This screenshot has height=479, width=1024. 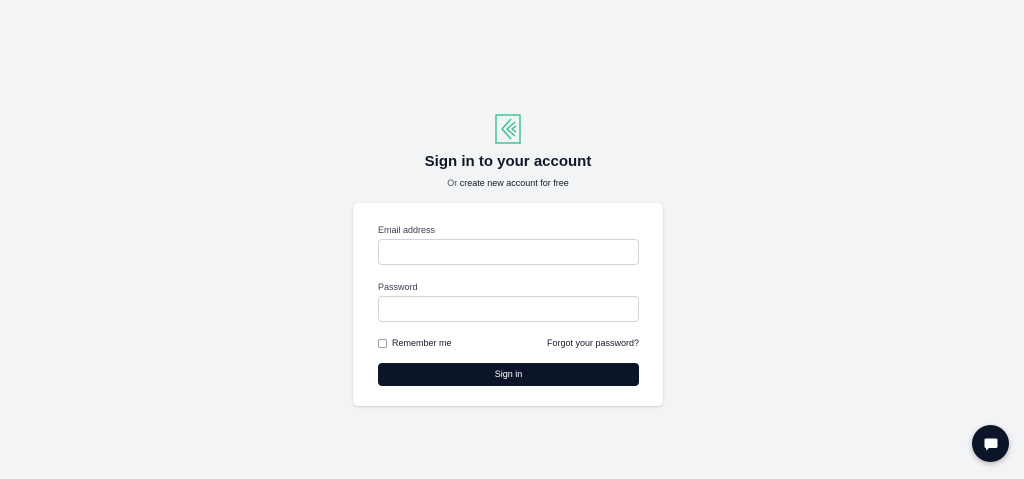 What do you see at coordinates (398, 287) in the screenshot?
I see `password-label: Password` at bounding box center [398, 287].